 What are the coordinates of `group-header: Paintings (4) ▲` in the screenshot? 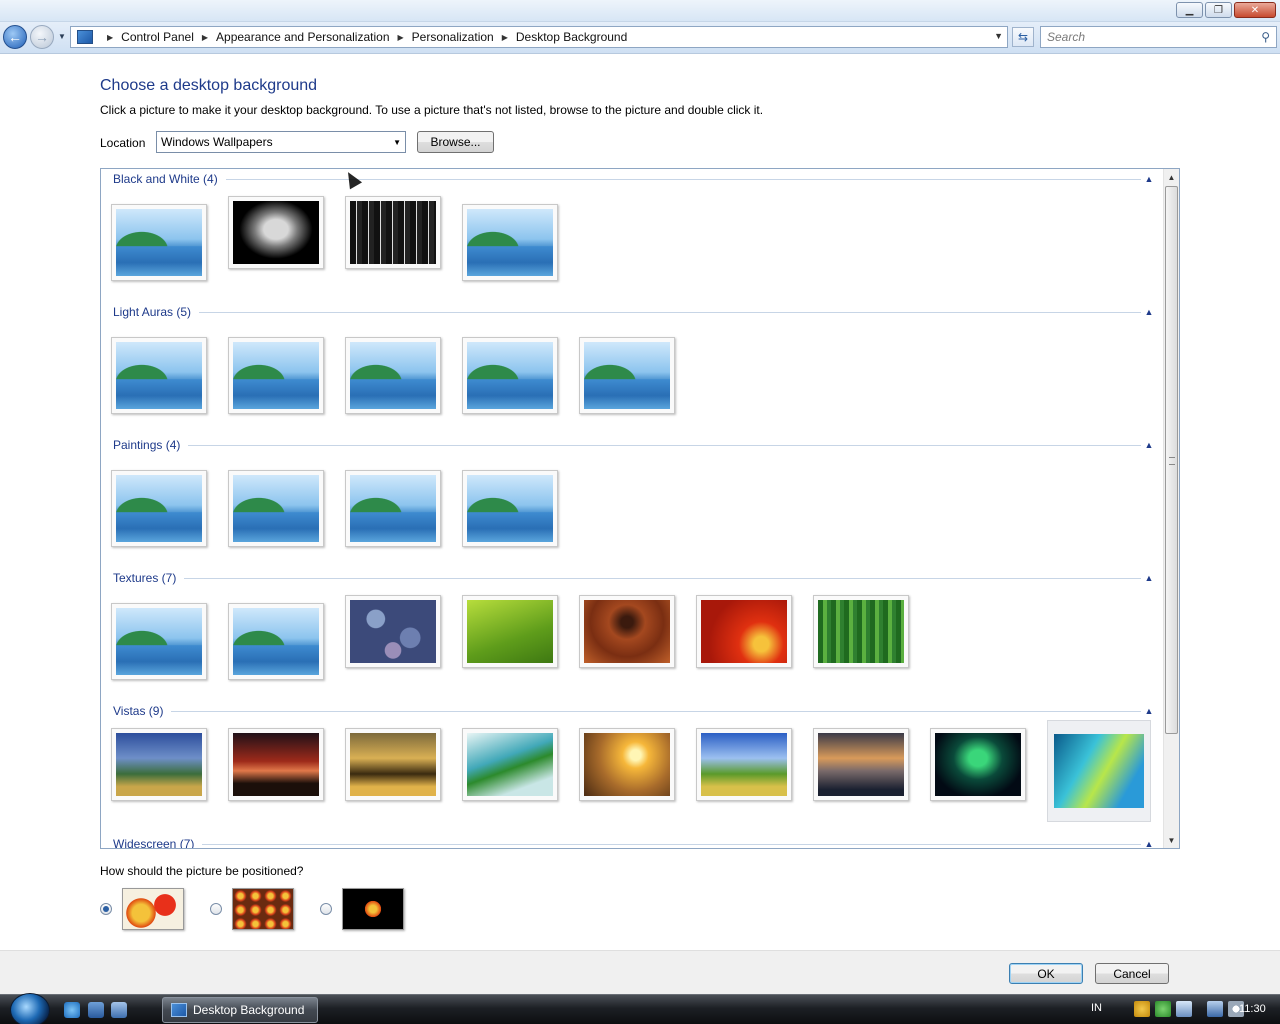 It's located at (635, 445).